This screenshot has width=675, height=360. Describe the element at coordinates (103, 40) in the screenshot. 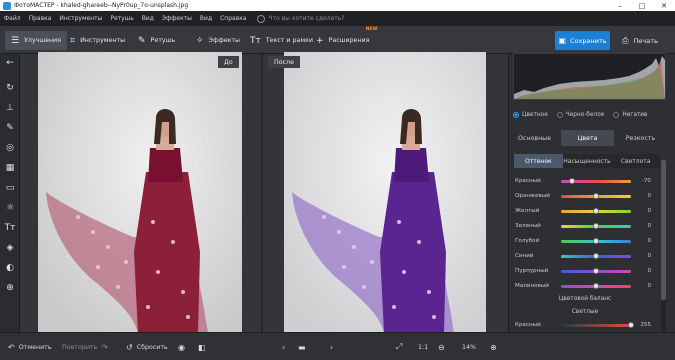

I see `tab-label: Инструменты` at that location.